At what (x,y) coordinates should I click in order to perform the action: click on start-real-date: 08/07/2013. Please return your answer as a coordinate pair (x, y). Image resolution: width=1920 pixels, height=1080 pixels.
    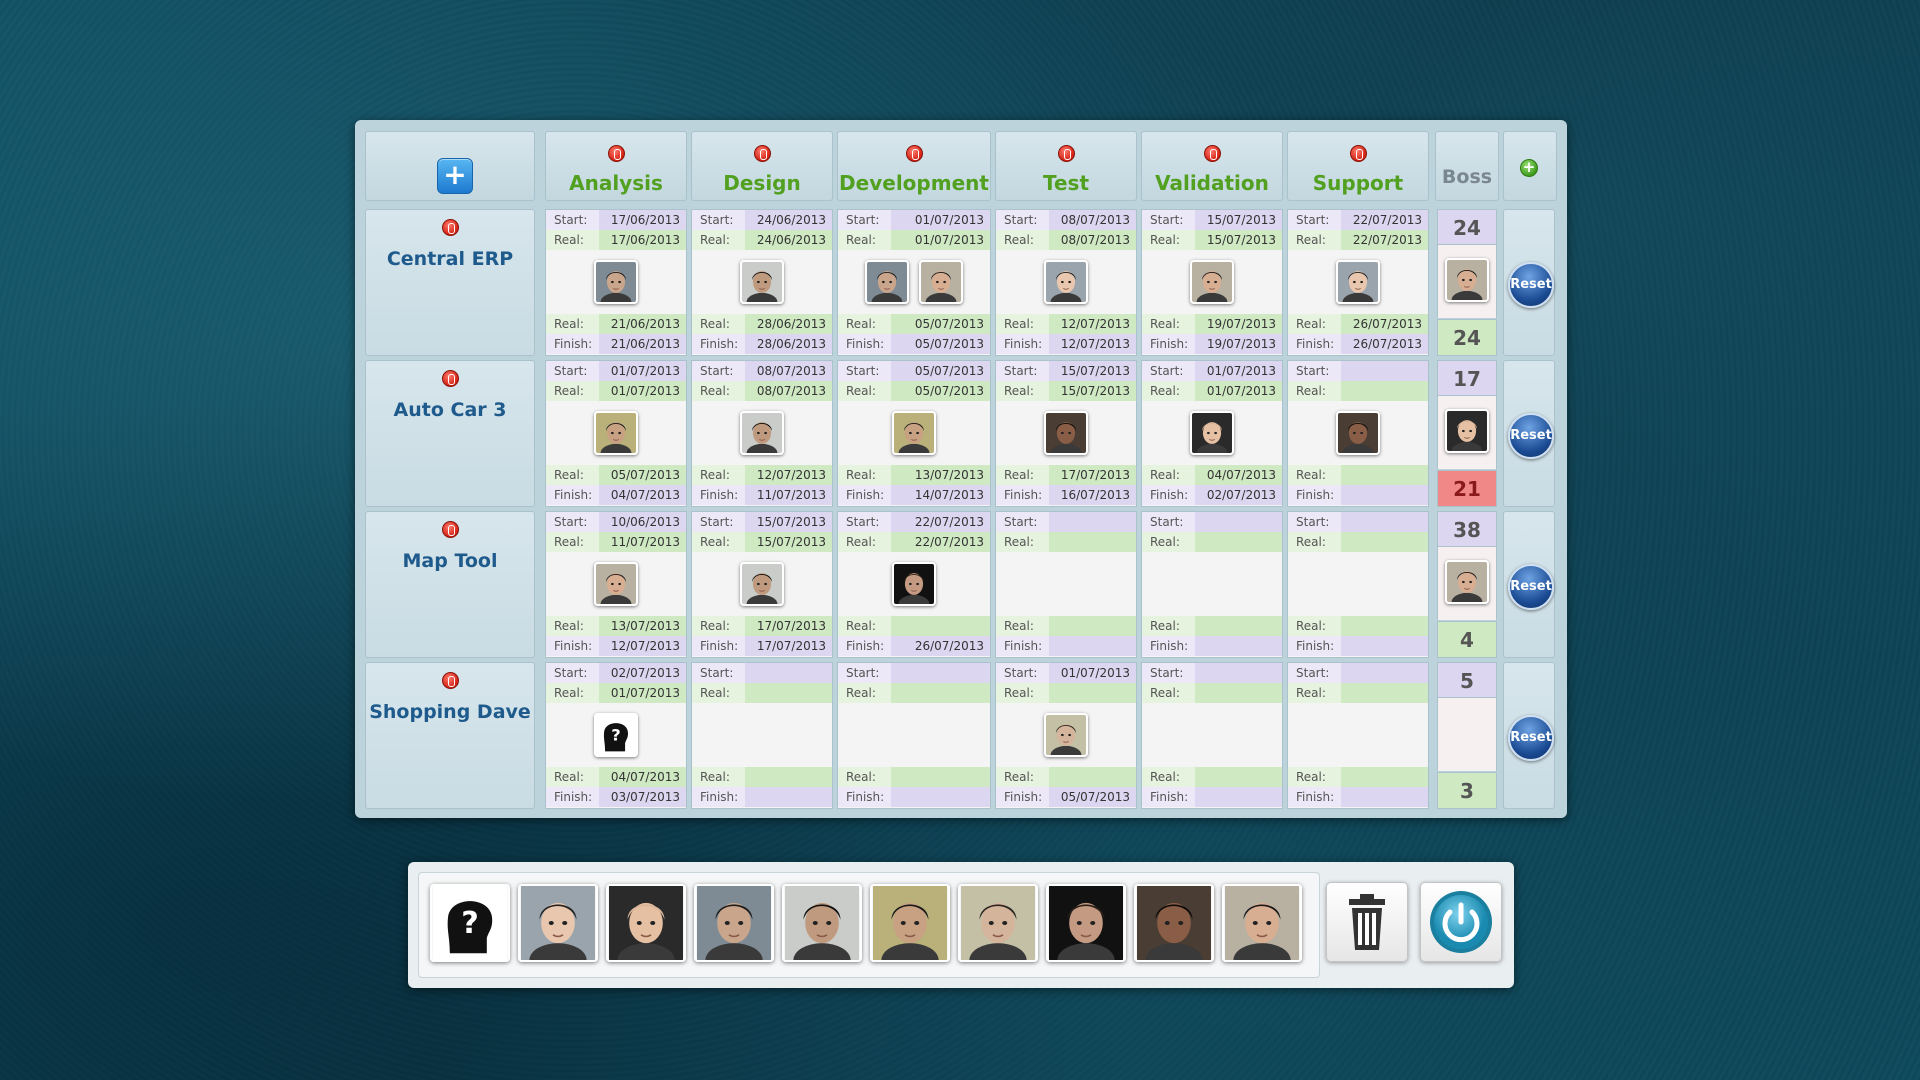
    Looking at the image, I should click on (788, 391).